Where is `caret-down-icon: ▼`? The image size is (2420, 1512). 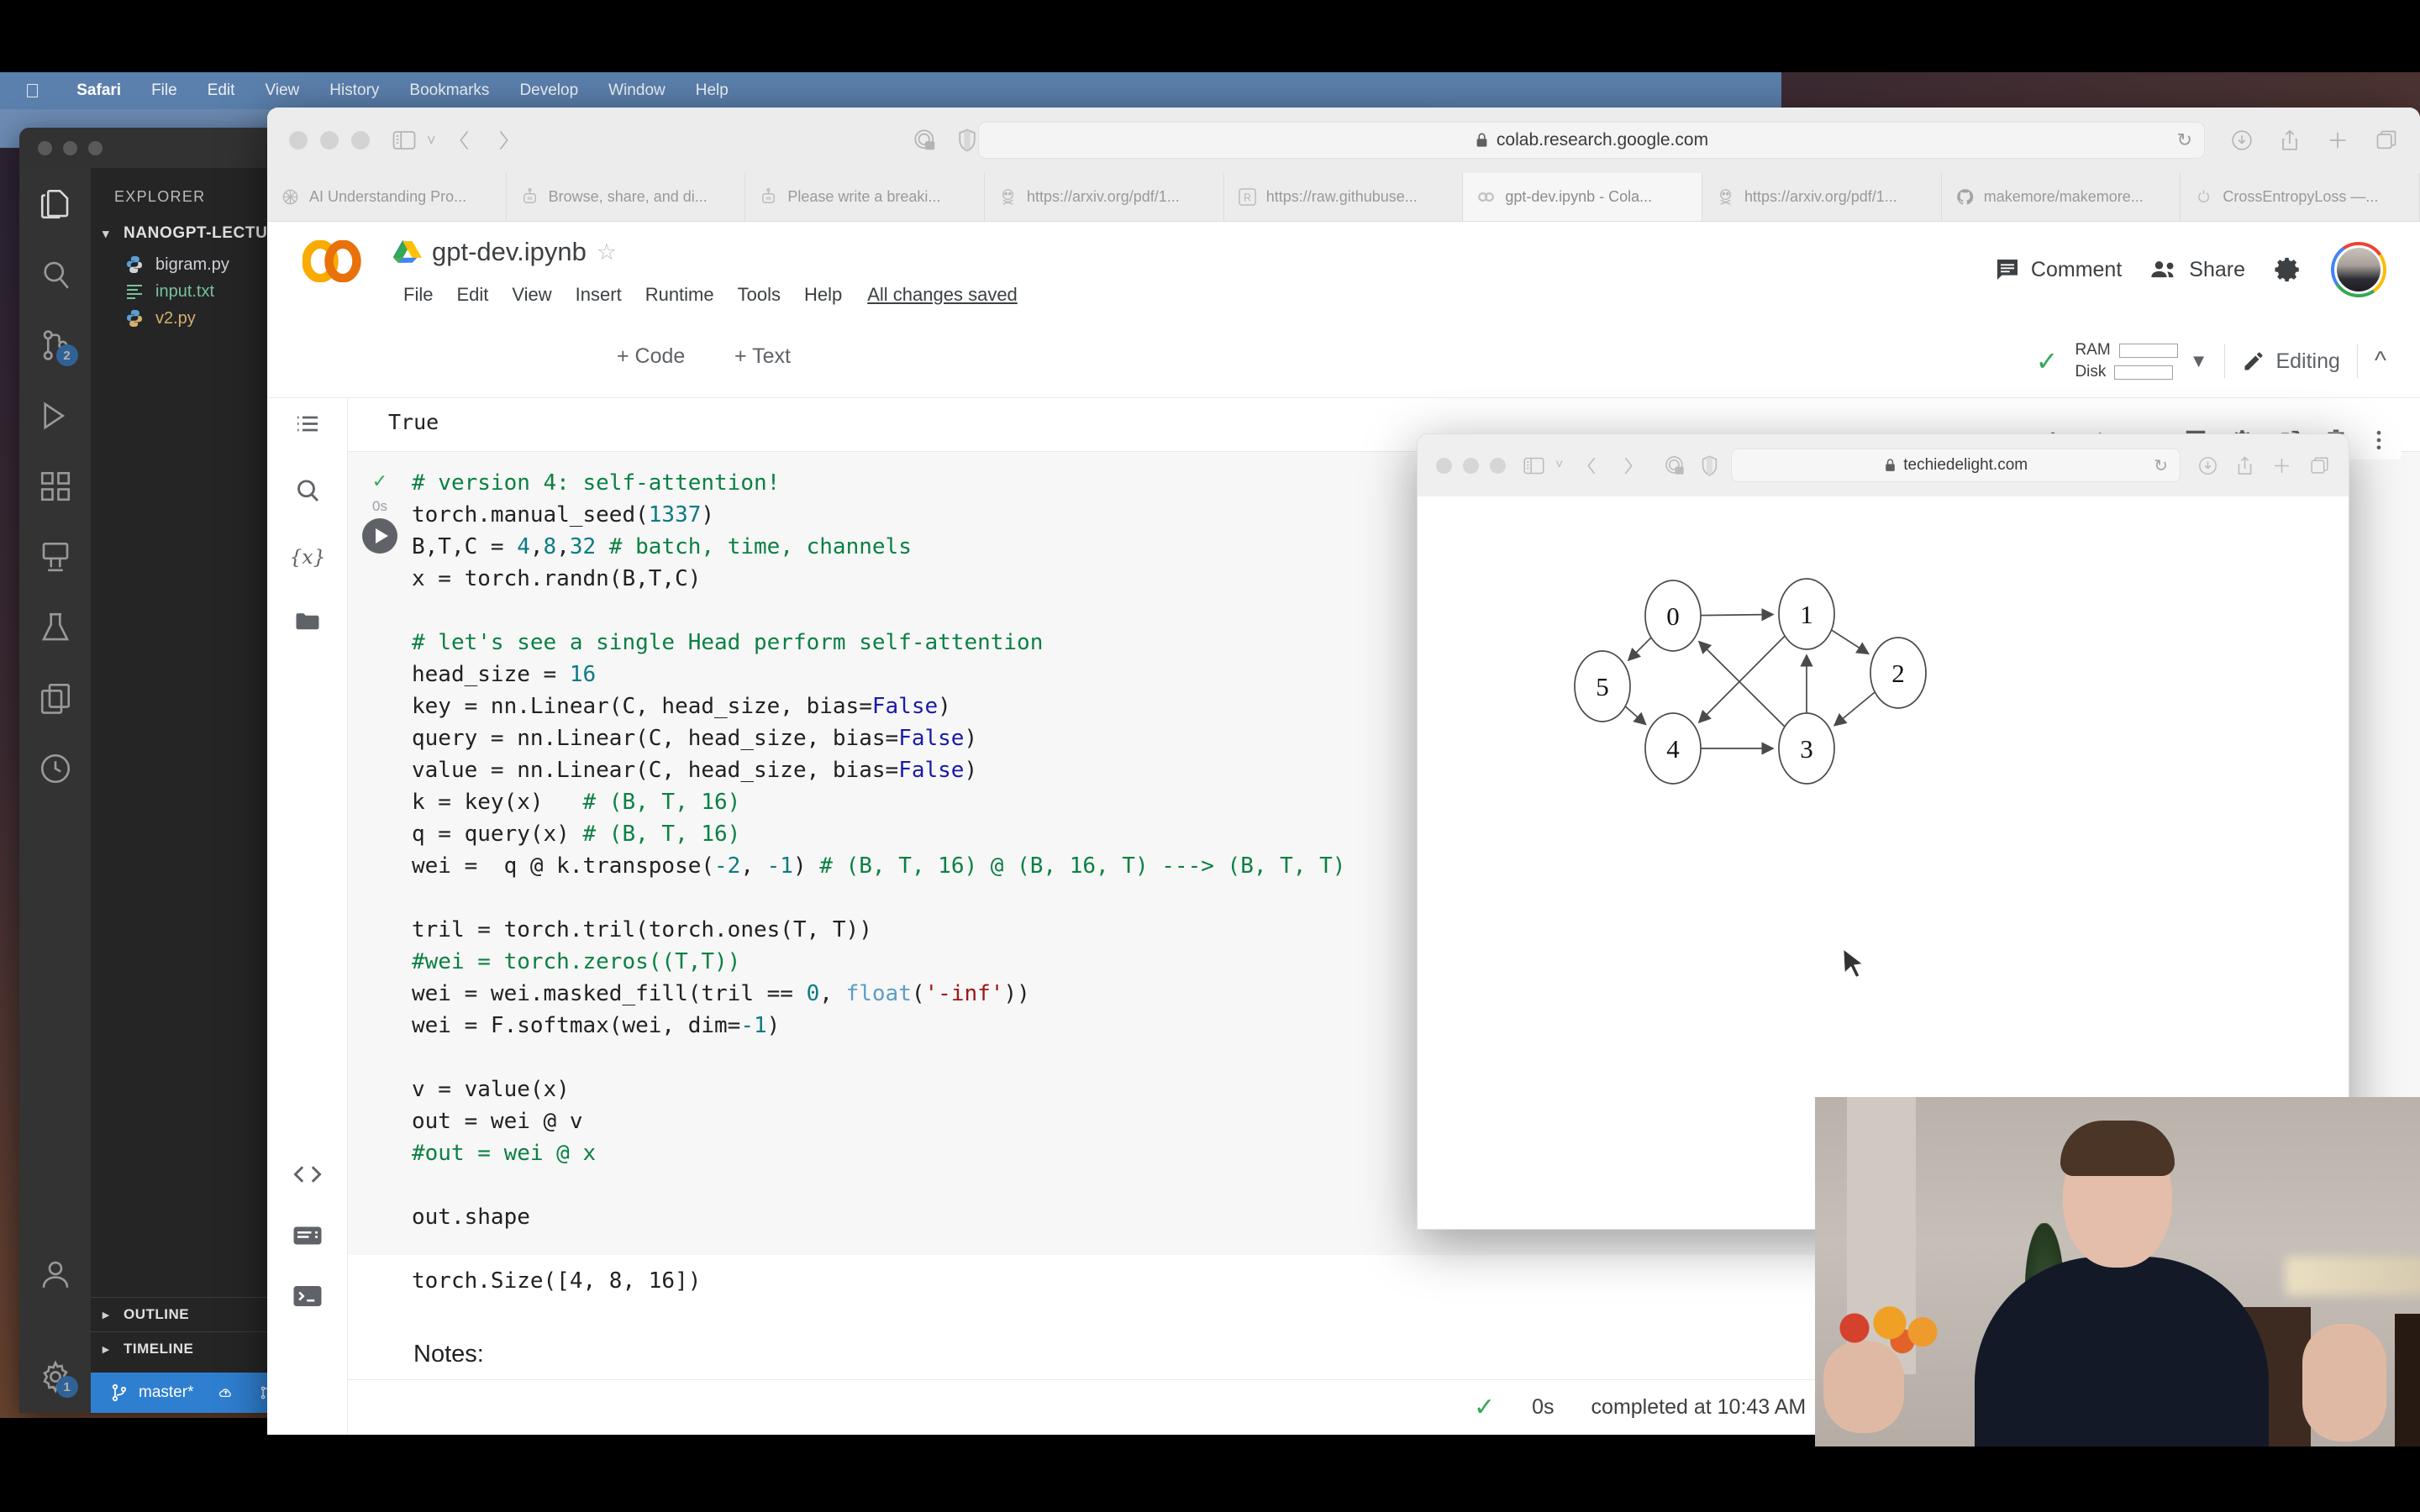
caret-down-icon: ▼ is located at coordinates (2199, 361).